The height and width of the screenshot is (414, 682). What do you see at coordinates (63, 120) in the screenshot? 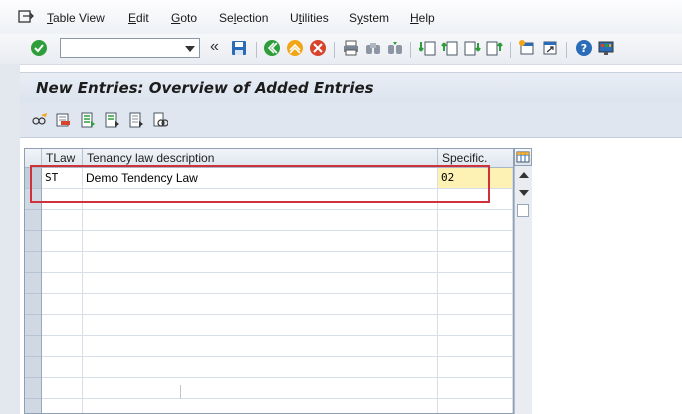
I see `delete-icon` at bounding box center [63, 120].